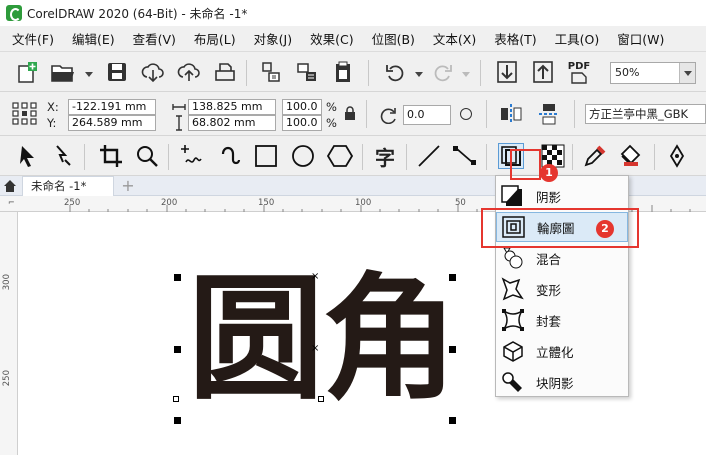  I want to click on shape-tool-button, so click(63, 156).